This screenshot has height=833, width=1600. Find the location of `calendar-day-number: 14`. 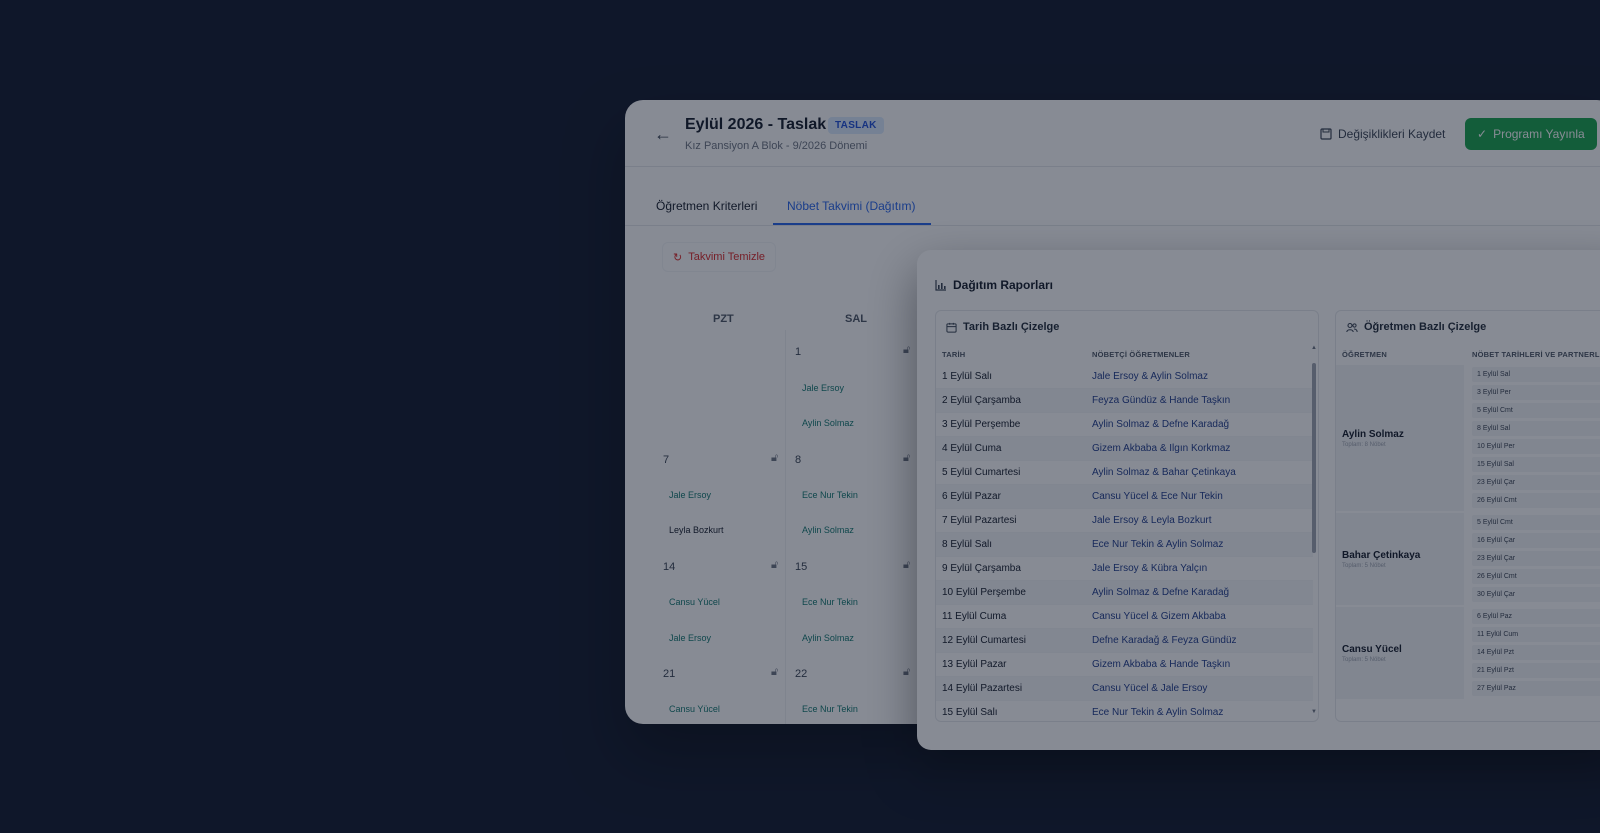

calendar-day-number: 14 is located at coordinates (669, 567).